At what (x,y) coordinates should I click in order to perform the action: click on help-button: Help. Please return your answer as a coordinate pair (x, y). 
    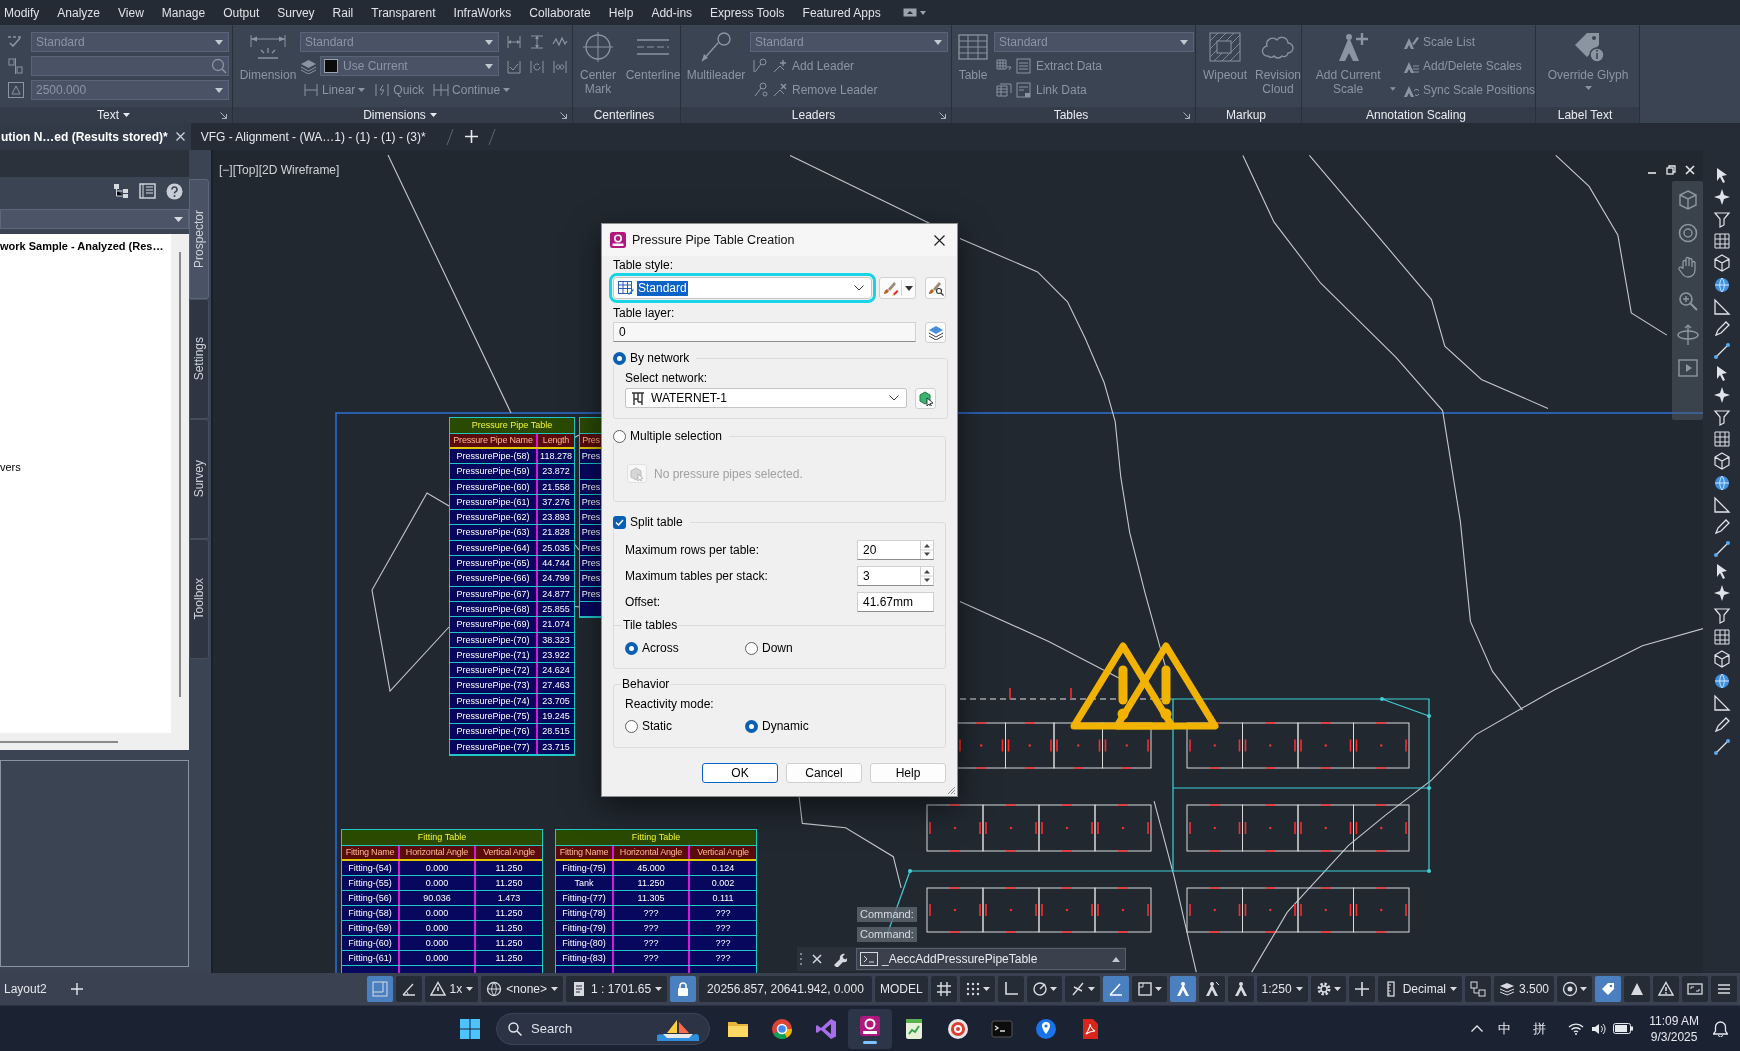
    Looking at the image, I should click on (908, 773).